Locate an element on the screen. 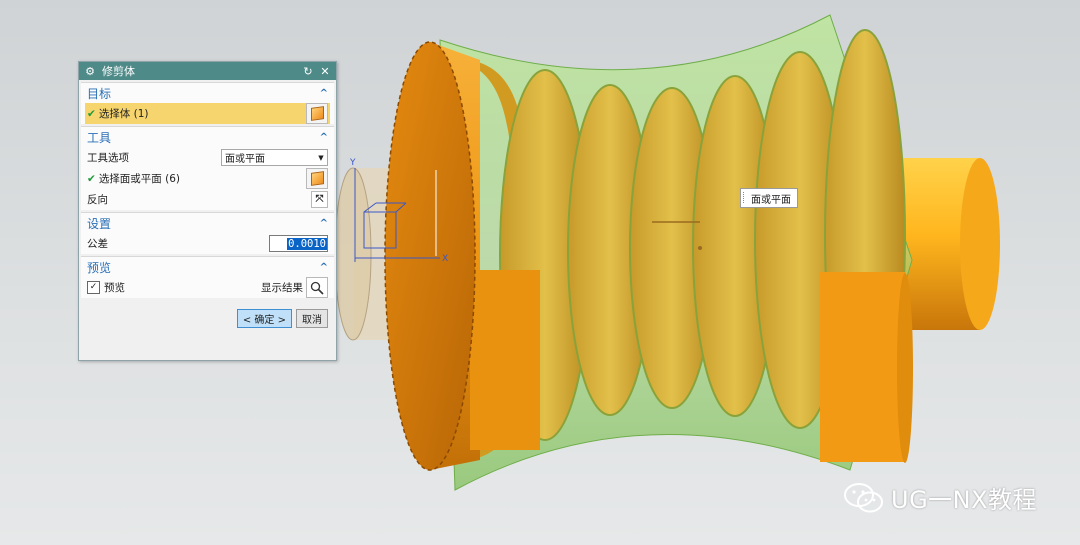  tooltip-text: 面或平面 is located at coordinates (771, 200).